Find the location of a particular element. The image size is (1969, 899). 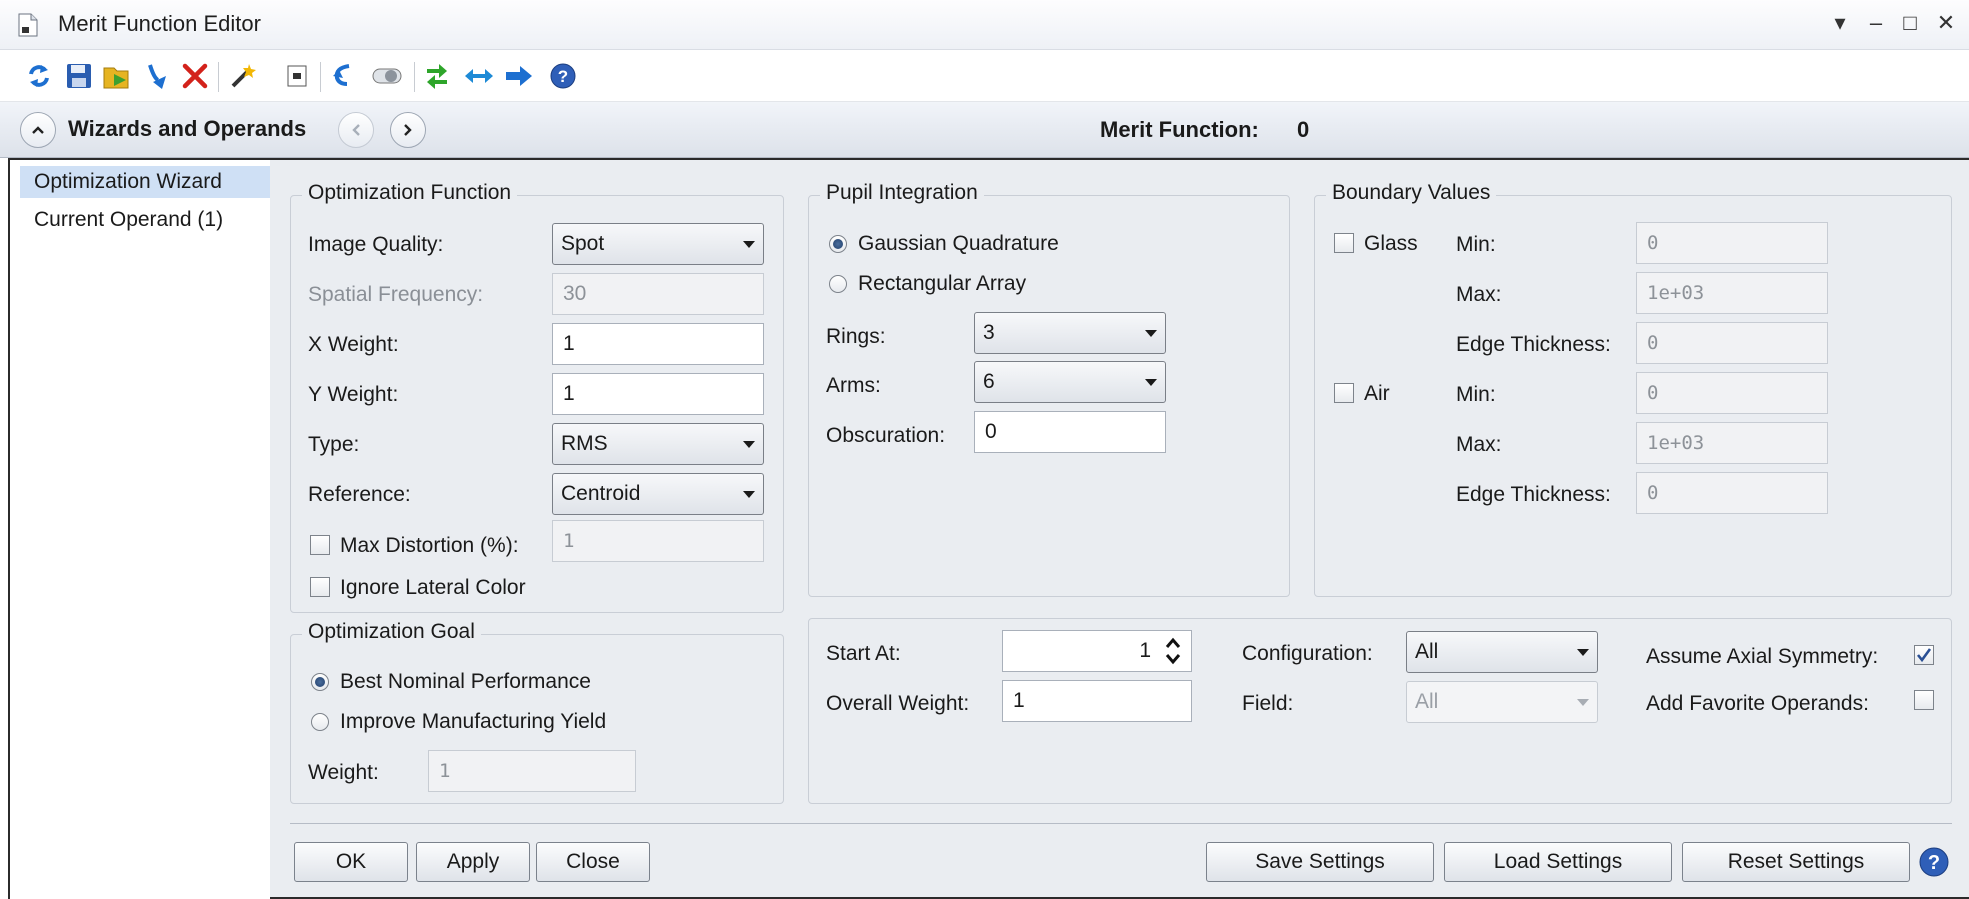

glass-checkbox is located at coordinates (1344, 243).